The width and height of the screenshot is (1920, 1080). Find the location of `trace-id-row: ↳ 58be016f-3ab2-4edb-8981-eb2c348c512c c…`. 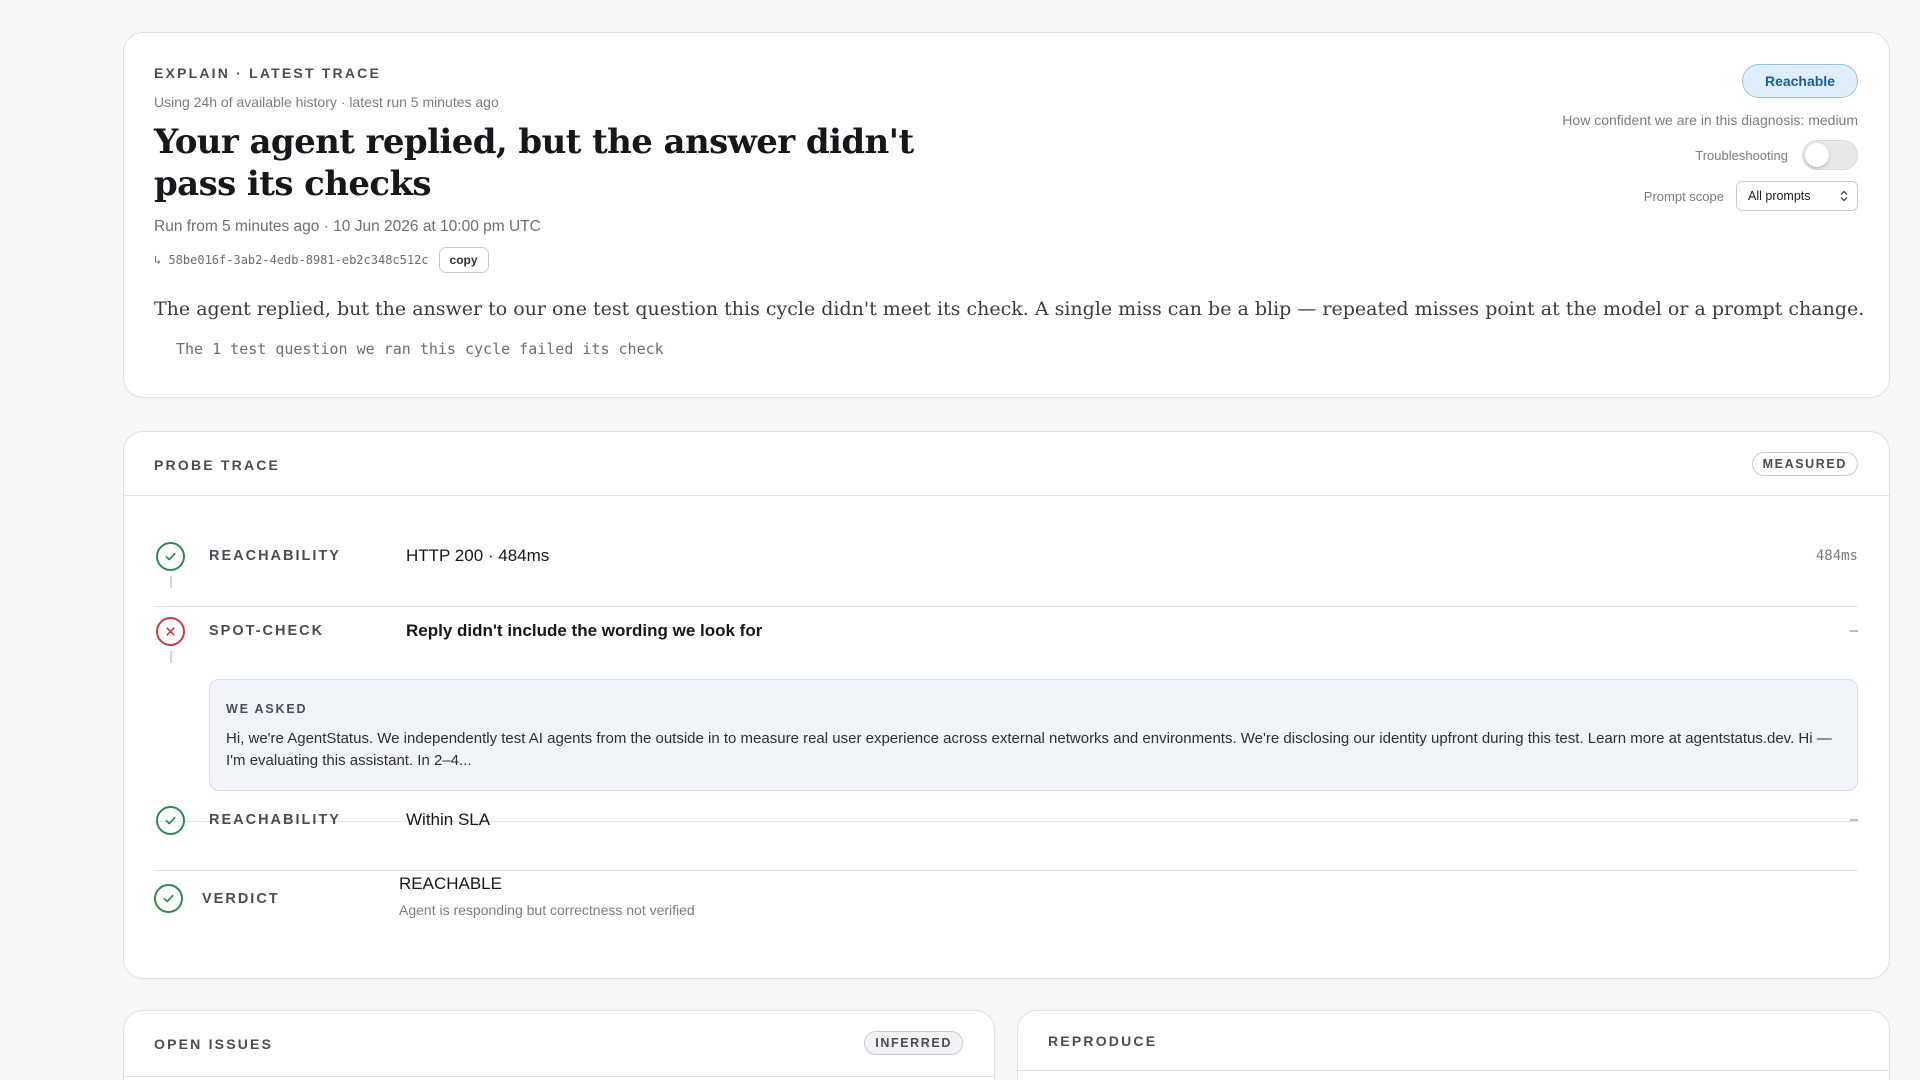

trace-id-row: ↳ 58be016f-3ab2-4edb-8981-eb2c348c512c c… is located at coordinates (321, 260).